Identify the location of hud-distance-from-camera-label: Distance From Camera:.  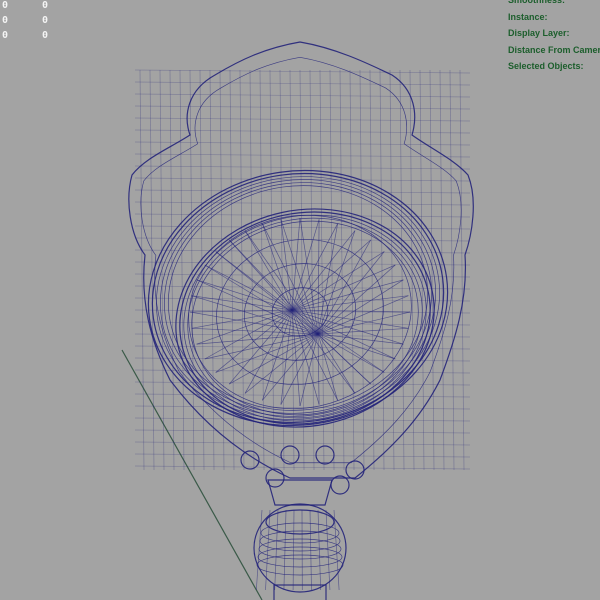
(554, 49).